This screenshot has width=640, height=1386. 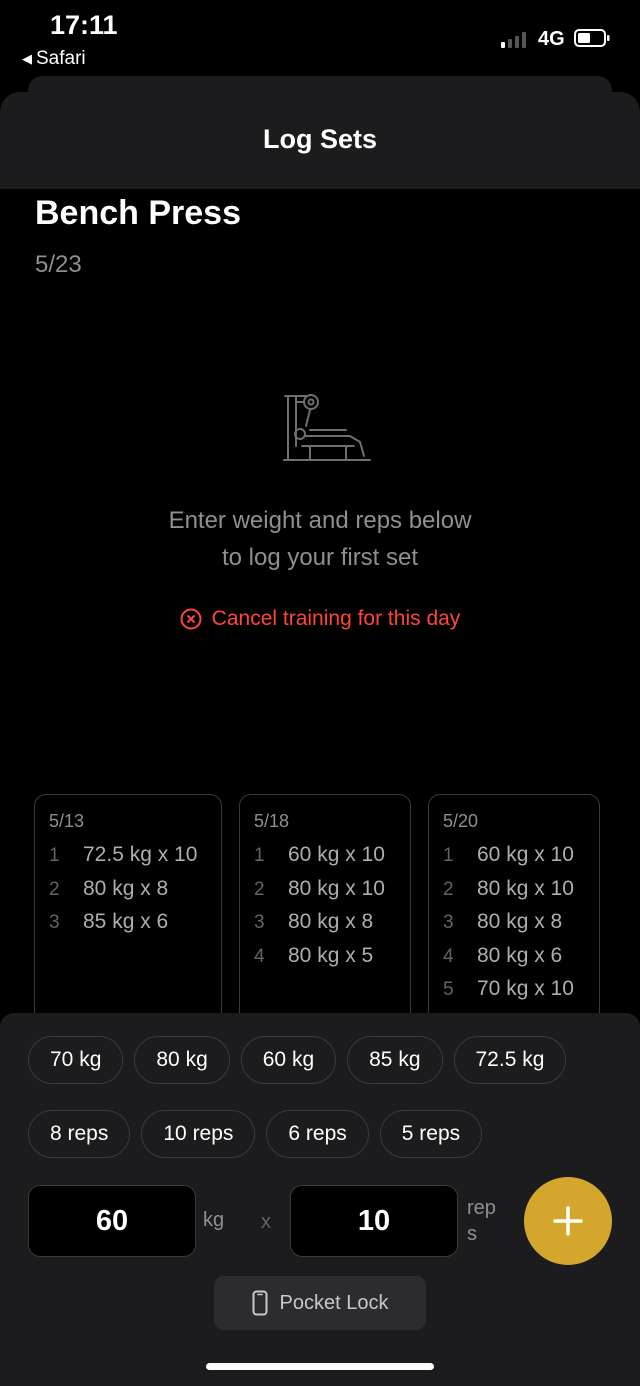 I want to click on page-title: Log Sets, so click(x=319, y=139).